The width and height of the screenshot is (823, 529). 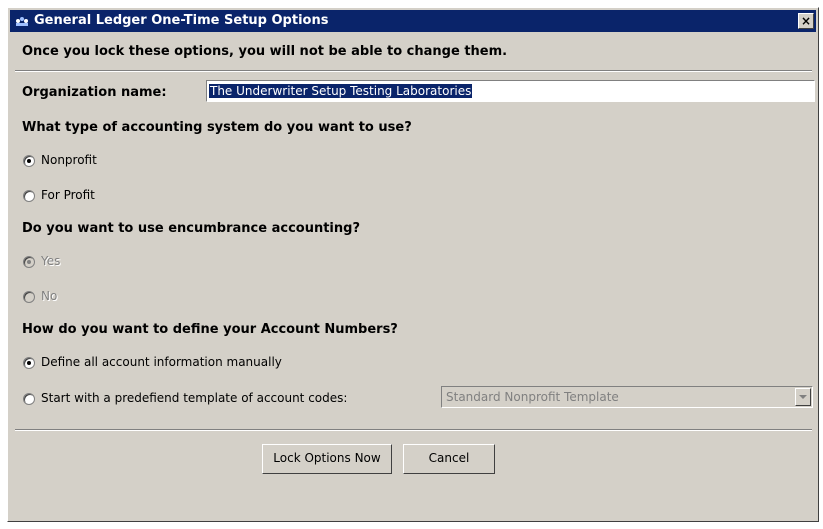 I want to click on lock-options-button: Lock Options Now, so click(x=327, y=459).